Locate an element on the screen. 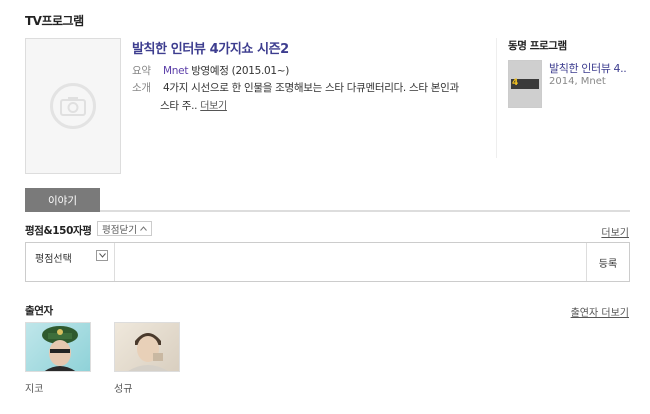  section-title: TV프로그램 is located at coordinates (54, 21).